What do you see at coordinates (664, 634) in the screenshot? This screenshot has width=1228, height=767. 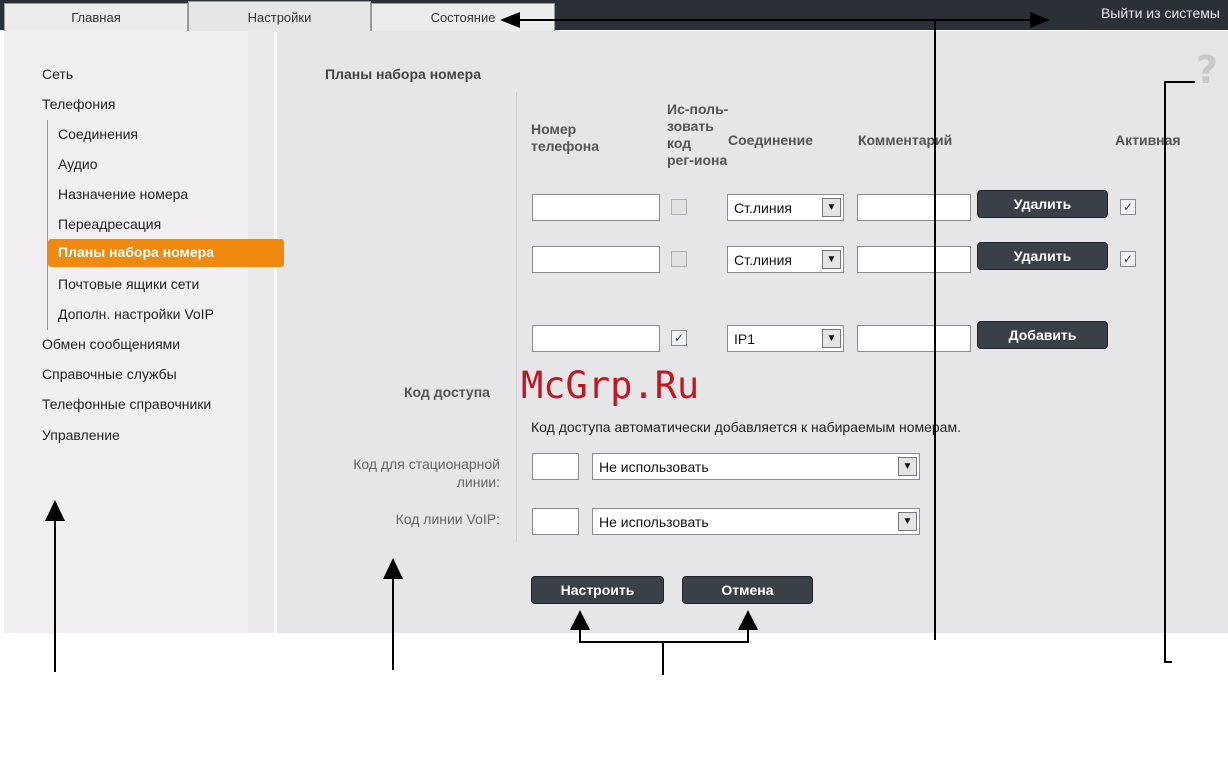 I see `buttons-callout-bracket` at bounding box center [664, 634].